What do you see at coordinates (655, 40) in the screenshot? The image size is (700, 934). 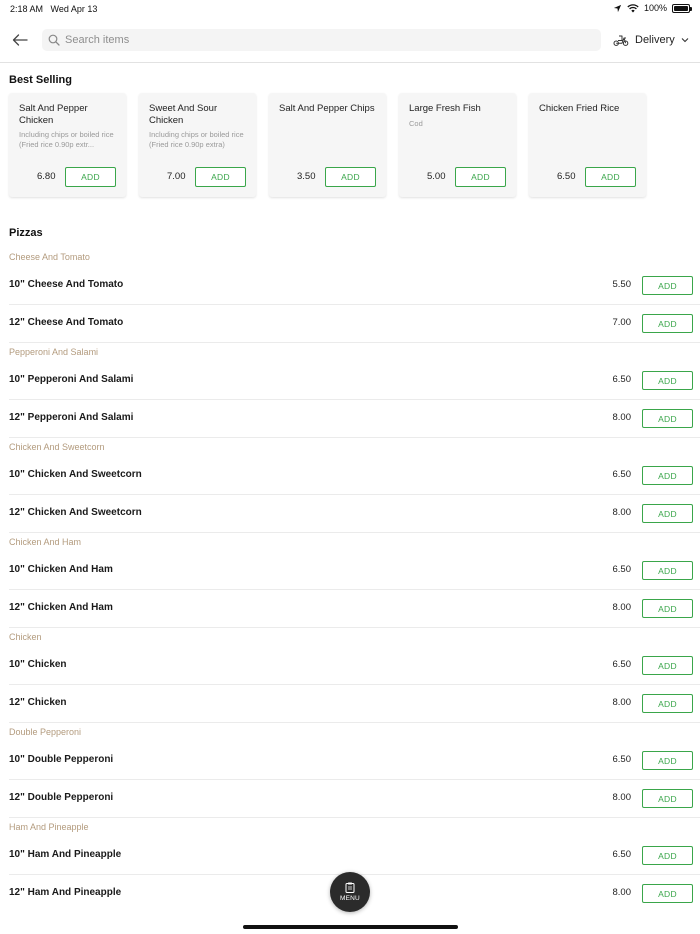 I see `delivery-label: Delivery` at bounding box center [655, 40].